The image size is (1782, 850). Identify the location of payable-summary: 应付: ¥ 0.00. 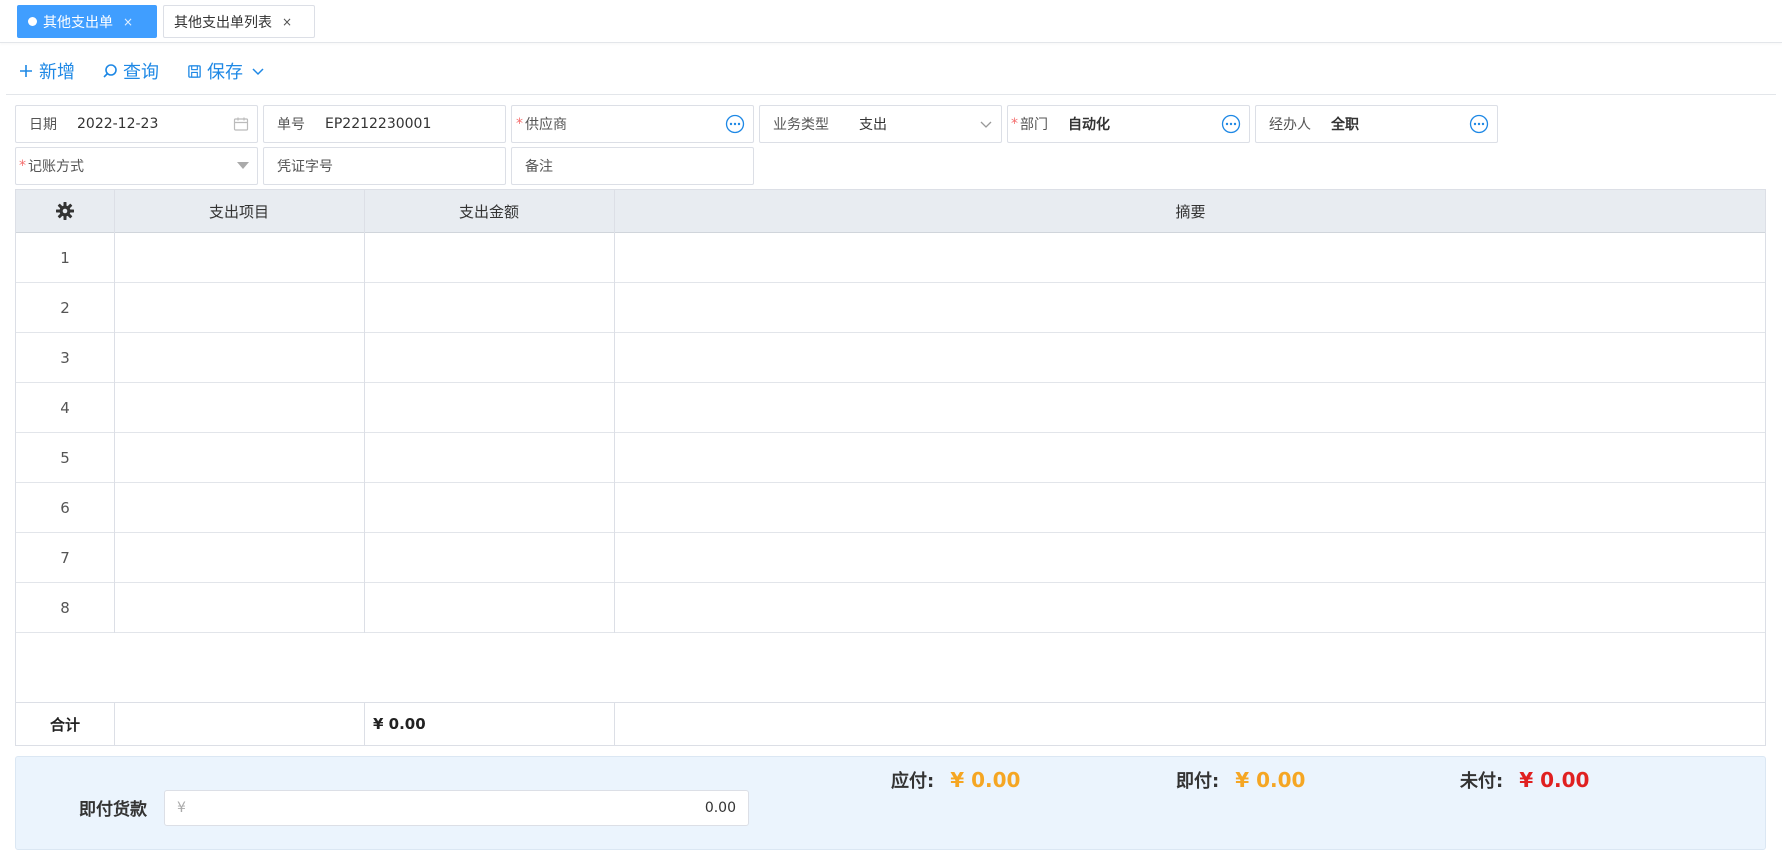
(955, 780).